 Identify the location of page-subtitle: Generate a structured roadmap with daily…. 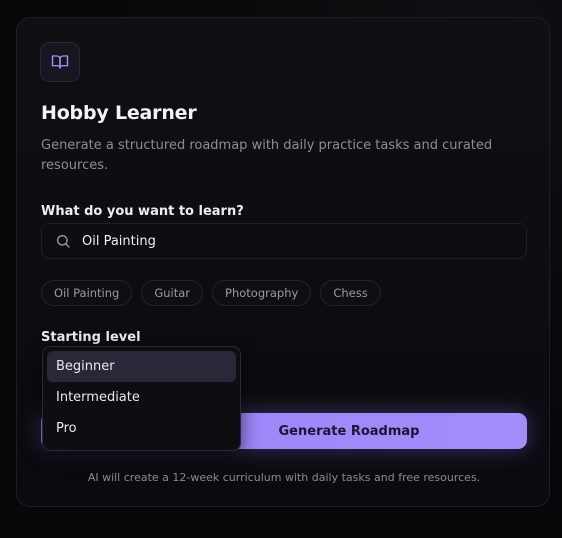
(267, 155).